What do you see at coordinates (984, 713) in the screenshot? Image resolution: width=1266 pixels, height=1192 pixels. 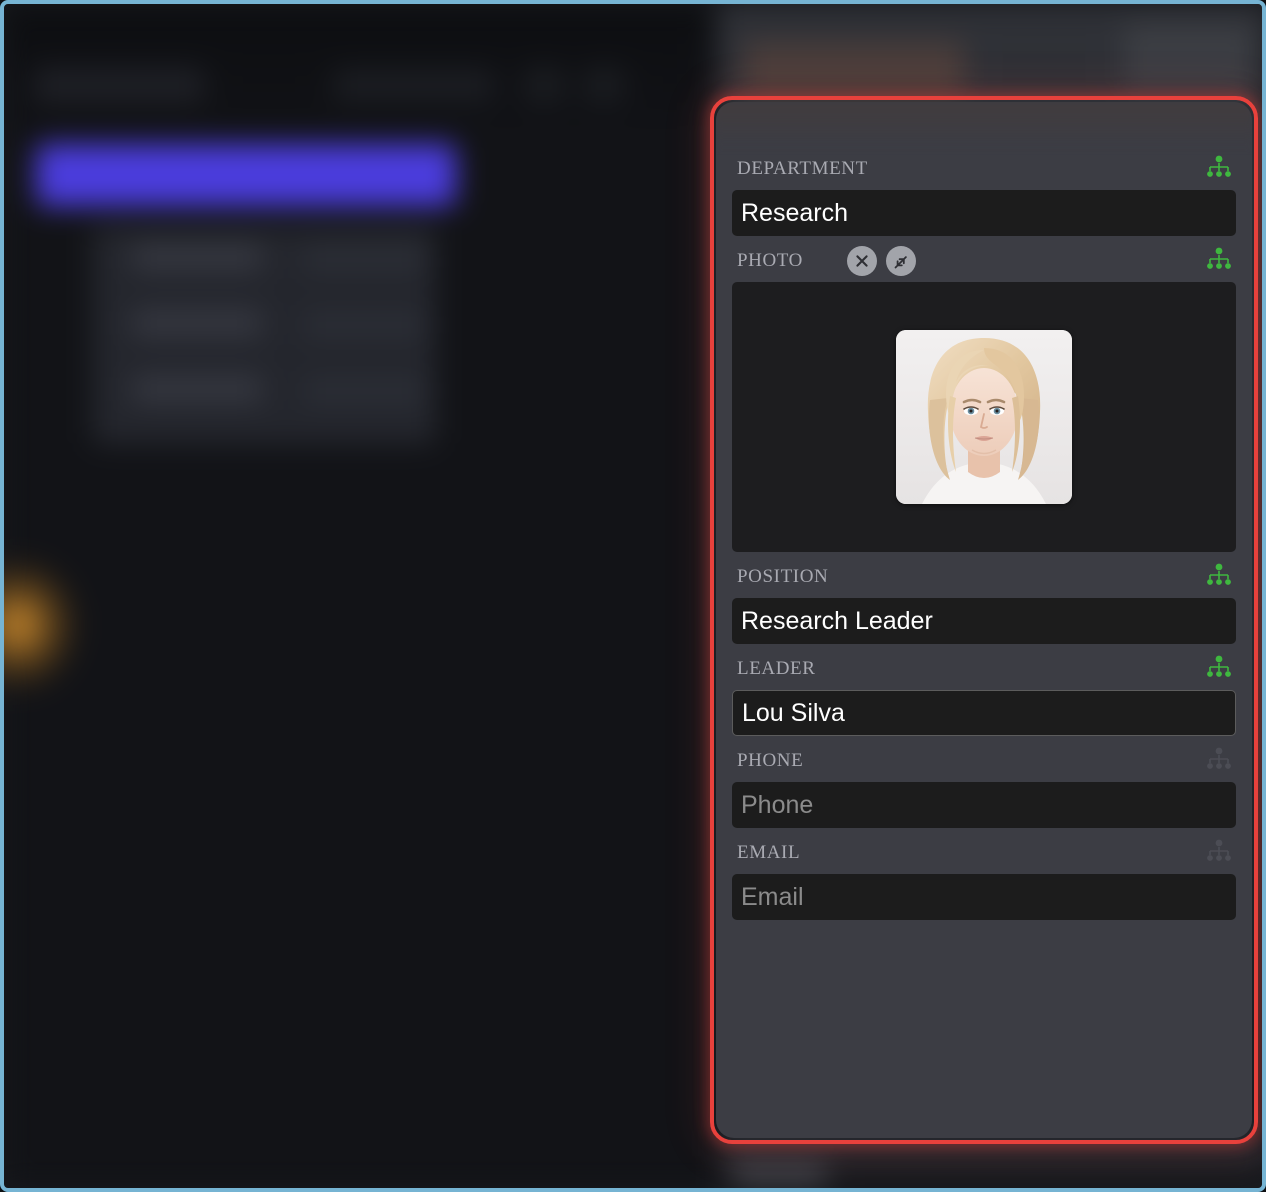 I see `leader-input: Lou Silva` at bounding box center [984, 713].